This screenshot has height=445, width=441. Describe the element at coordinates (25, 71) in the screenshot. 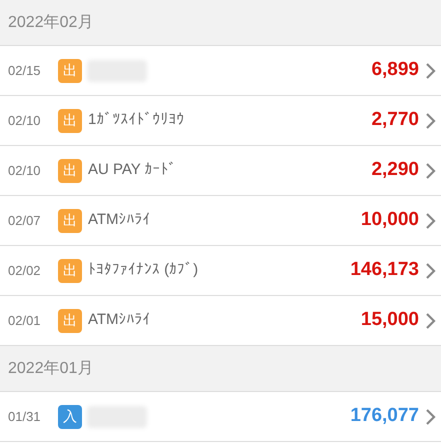

I see `date-text: 02/15` at that location.